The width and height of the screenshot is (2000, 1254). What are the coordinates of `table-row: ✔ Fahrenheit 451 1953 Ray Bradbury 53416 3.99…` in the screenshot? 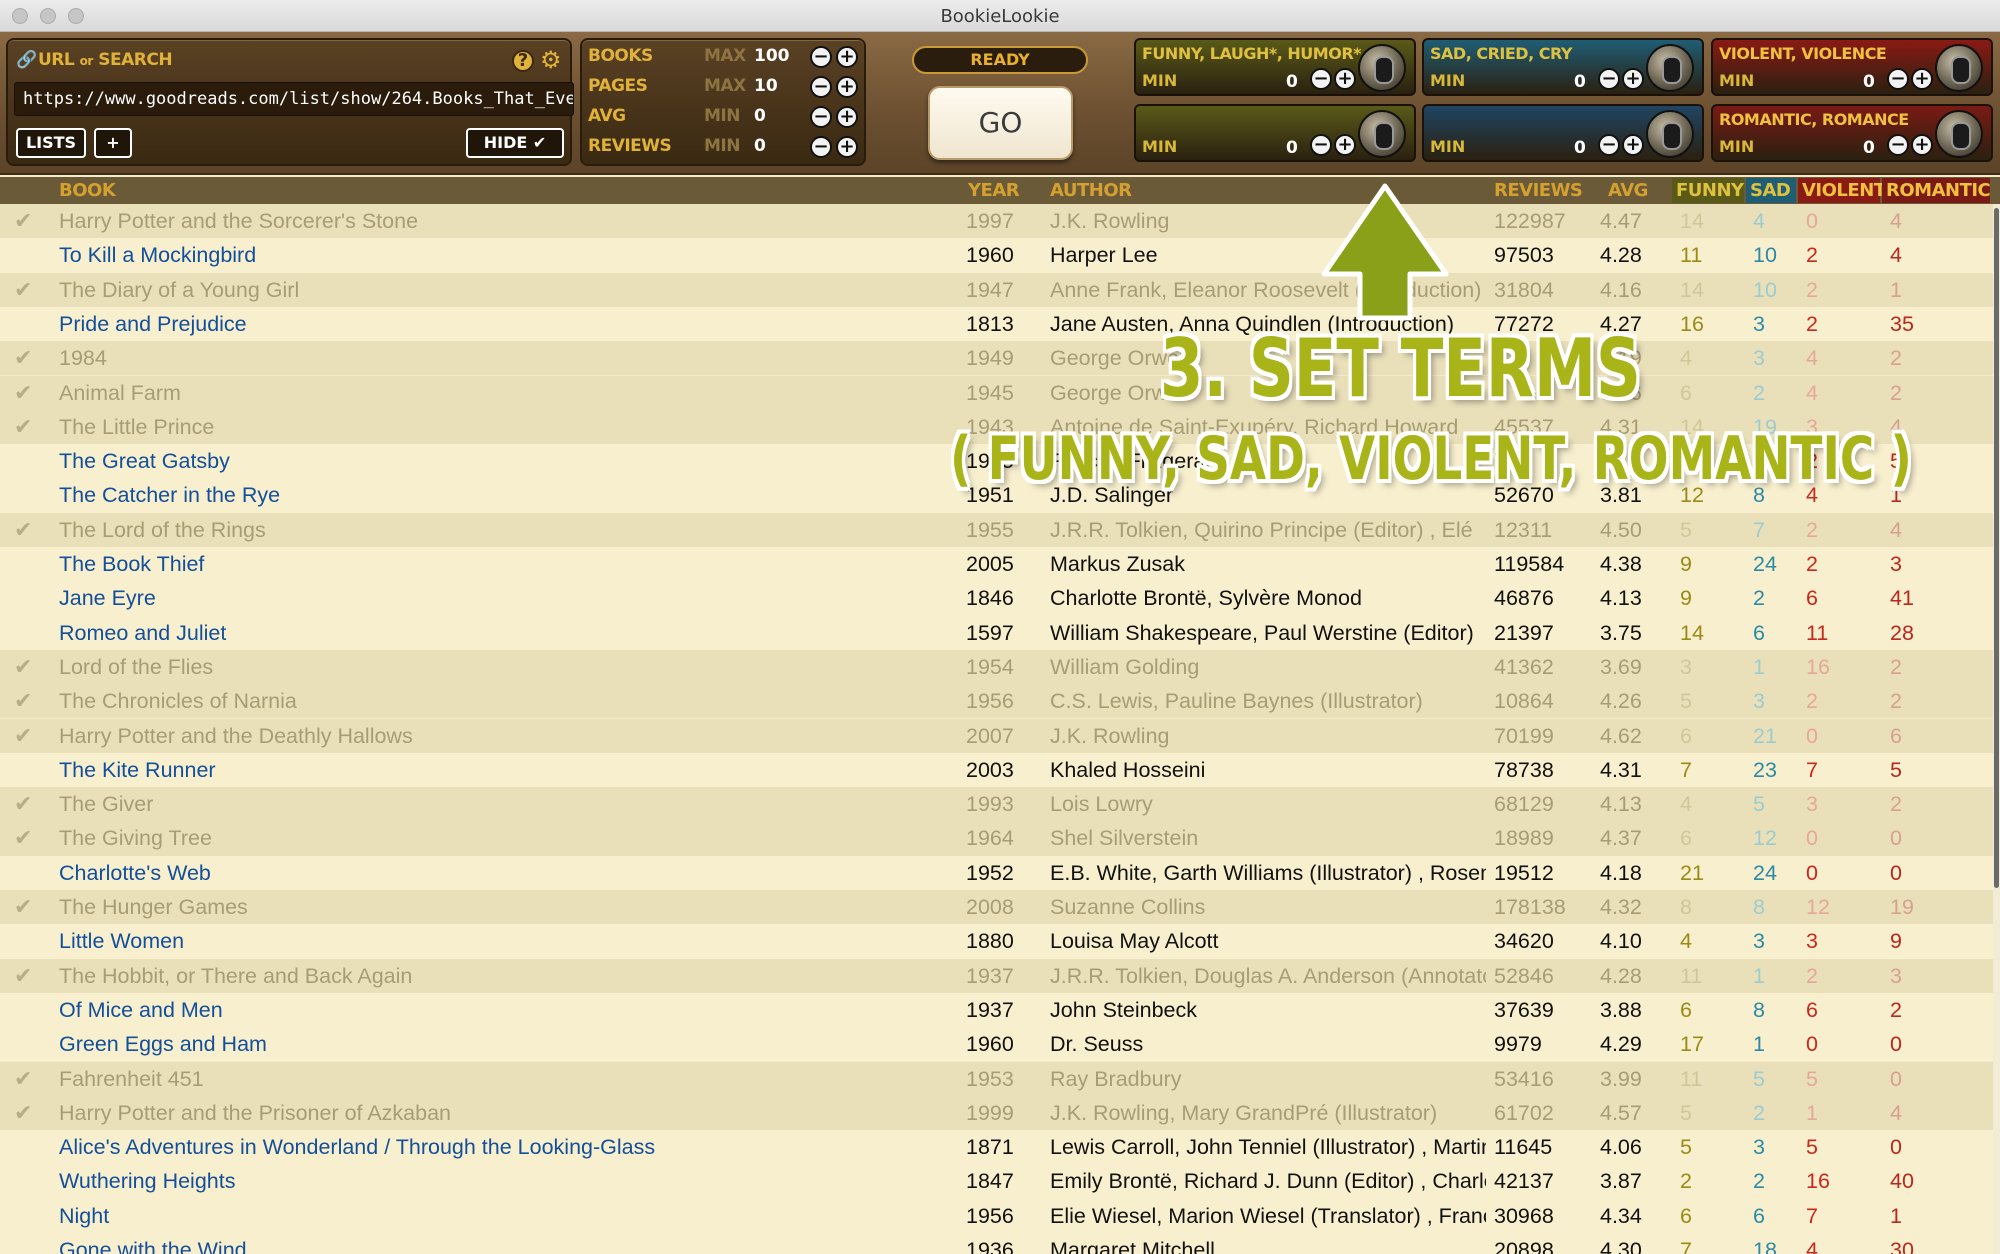 It's located at (996, 1078).